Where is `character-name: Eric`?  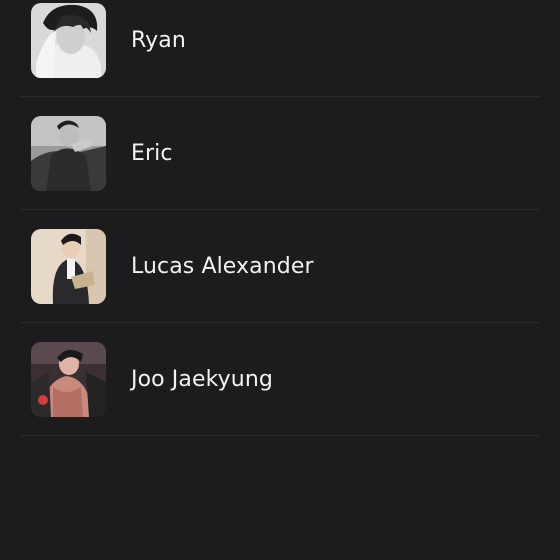
character-name: Eric is located at coordinates (152, 153).